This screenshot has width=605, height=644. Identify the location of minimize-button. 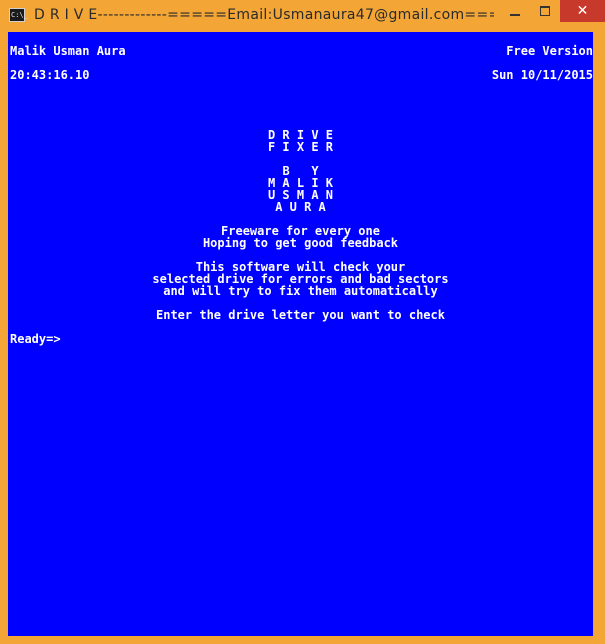
(515, 11).